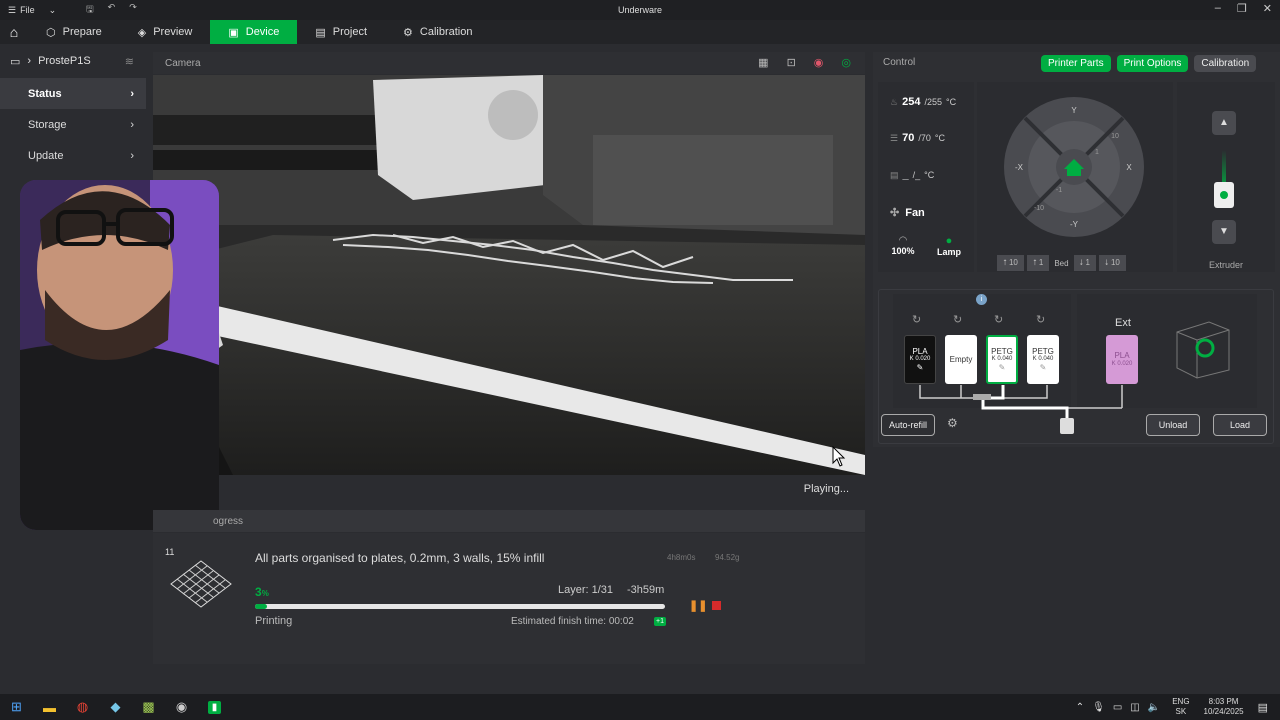 Image resolution: width=1280 pixels, height=720 pixels. Describe the element at coordinates (716, 605) in the screenshot. I see `stop-button` at that location.